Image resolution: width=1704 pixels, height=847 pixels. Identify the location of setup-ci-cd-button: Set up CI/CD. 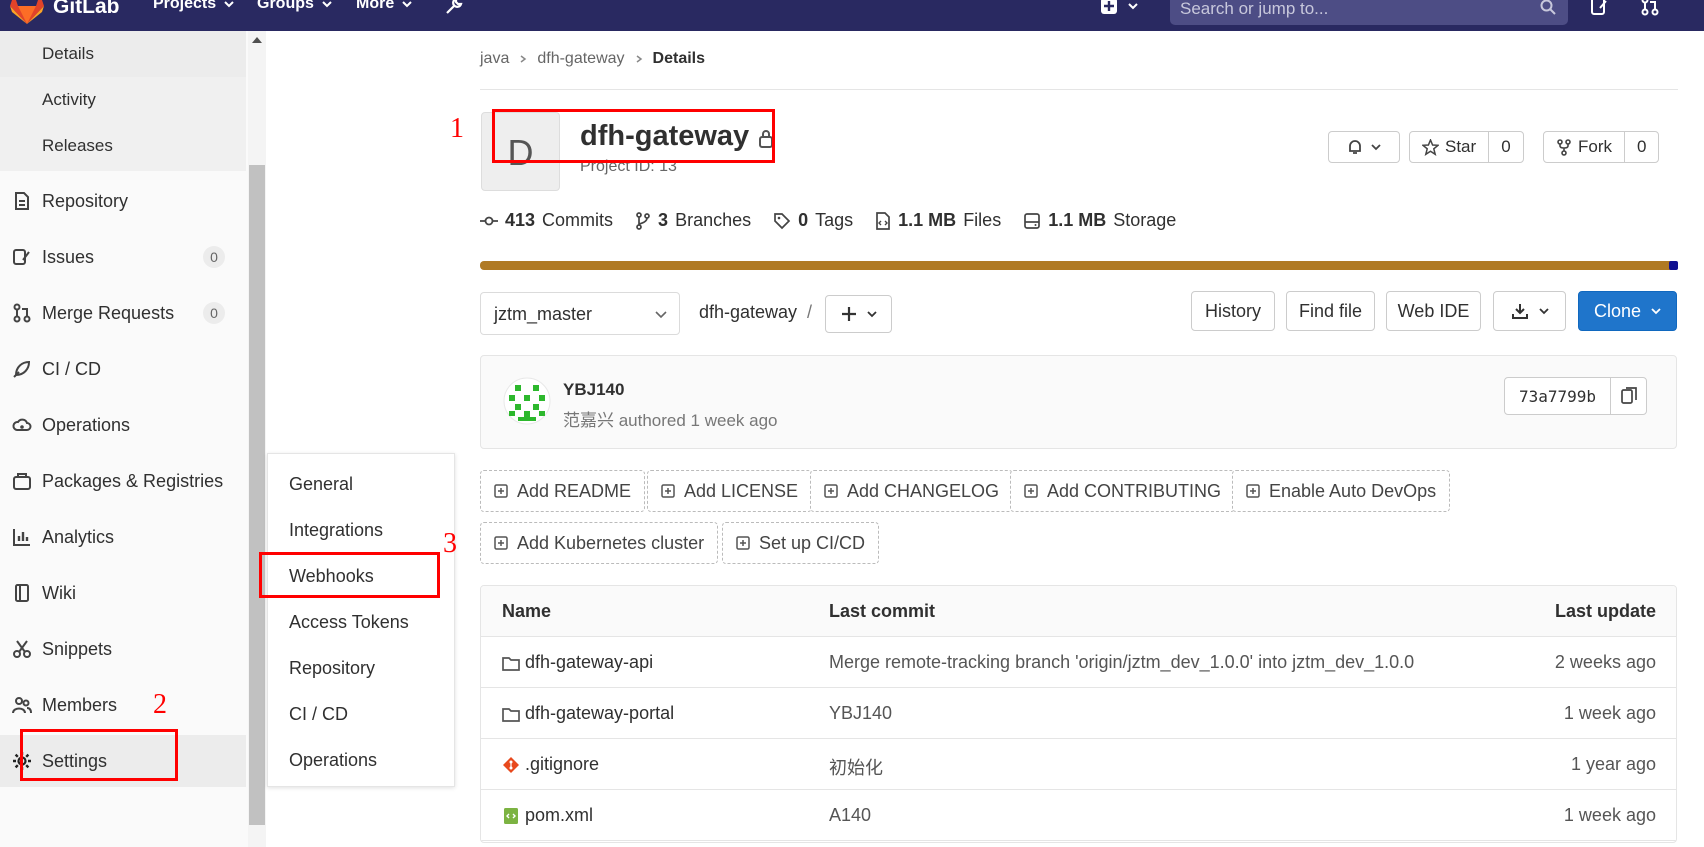
(801, 543).